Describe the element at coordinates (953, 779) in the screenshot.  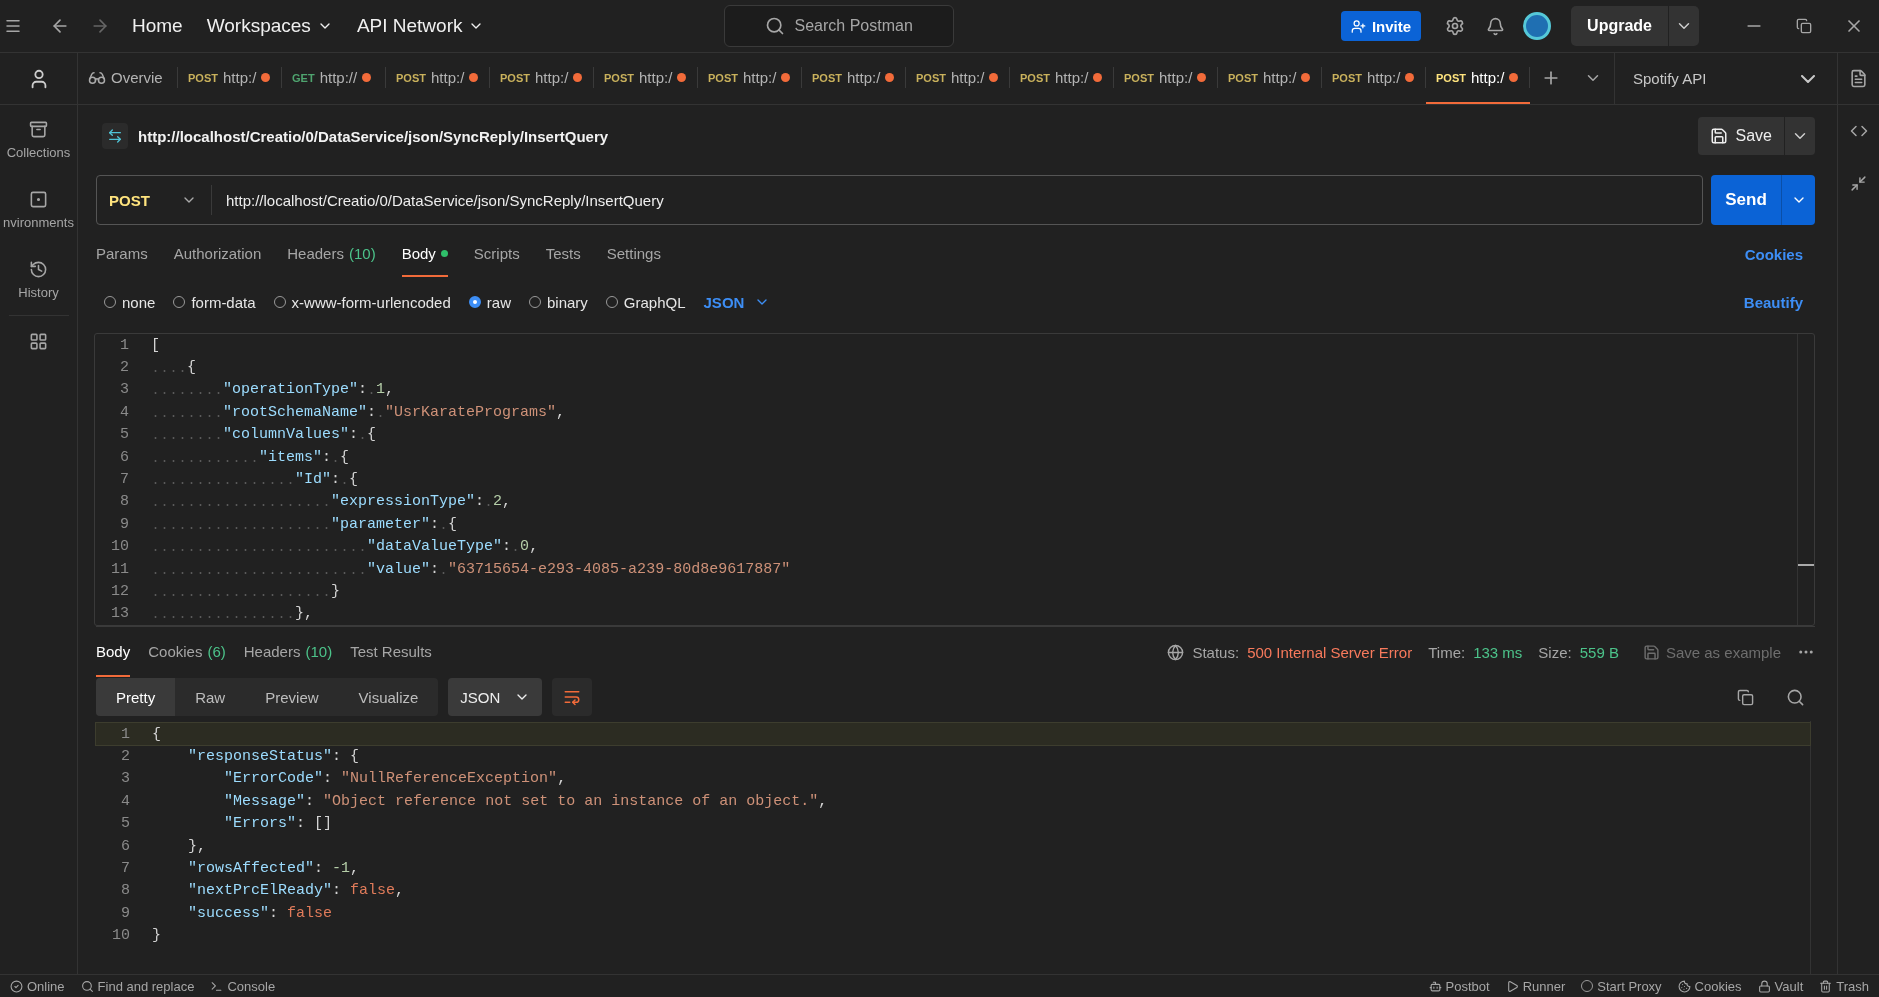
I see `code-line: 3 "ErrorCode": "NullReferenceException",` at that location.